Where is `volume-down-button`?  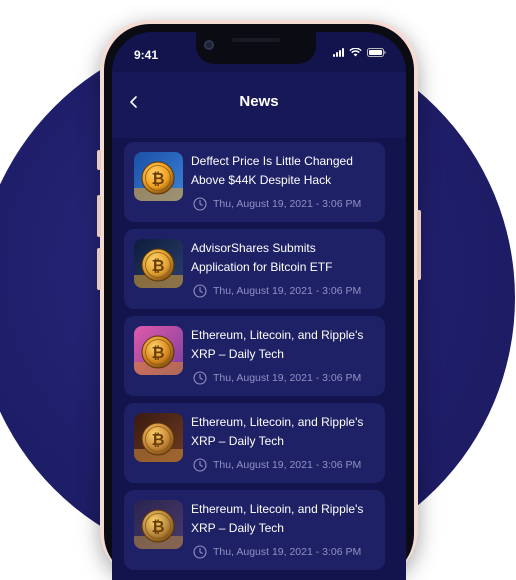
volume-down-button is located at coordinates (99, 269).